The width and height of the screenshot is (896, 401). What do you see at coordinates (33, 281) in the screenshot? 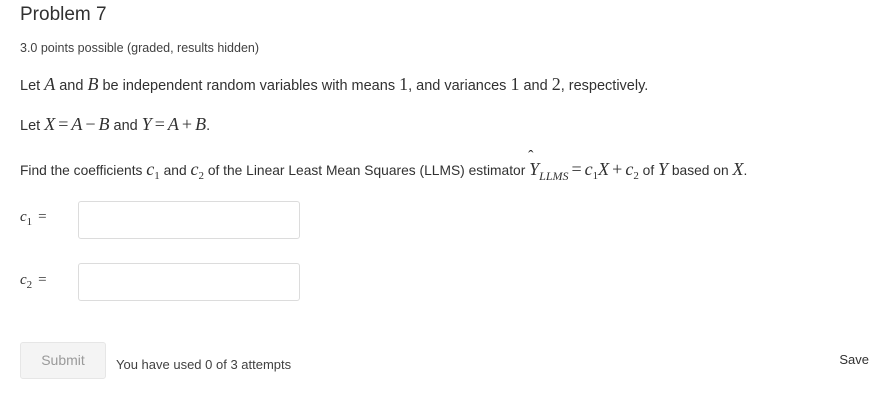
I see `c2-label: c2 =` at bounding box center [33, 281].